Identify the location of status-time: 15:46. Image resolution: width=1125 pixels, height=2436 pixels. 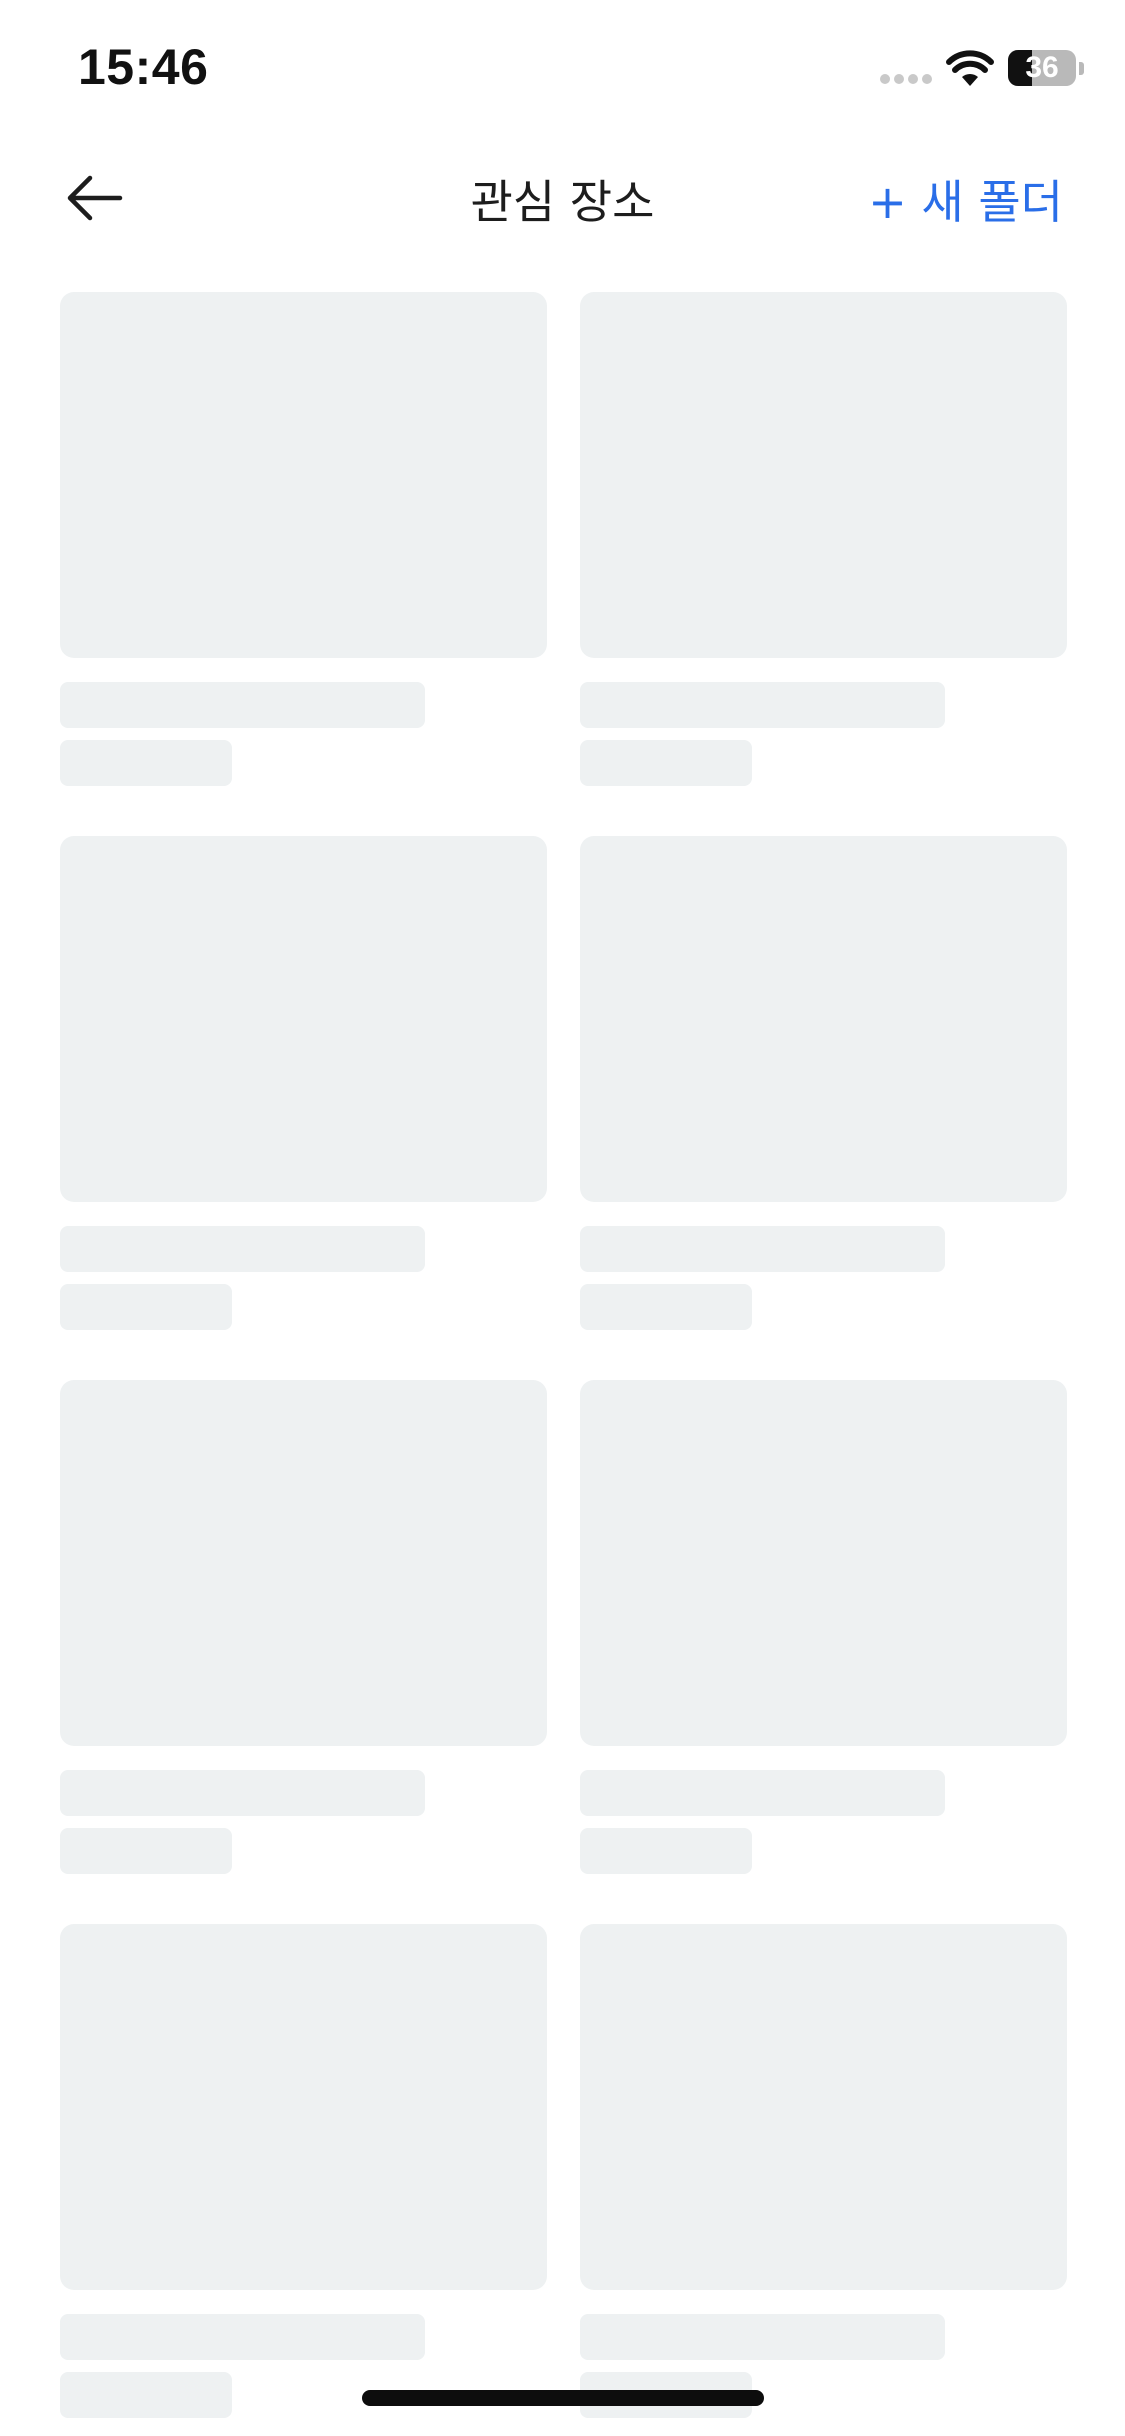
(143, 67).